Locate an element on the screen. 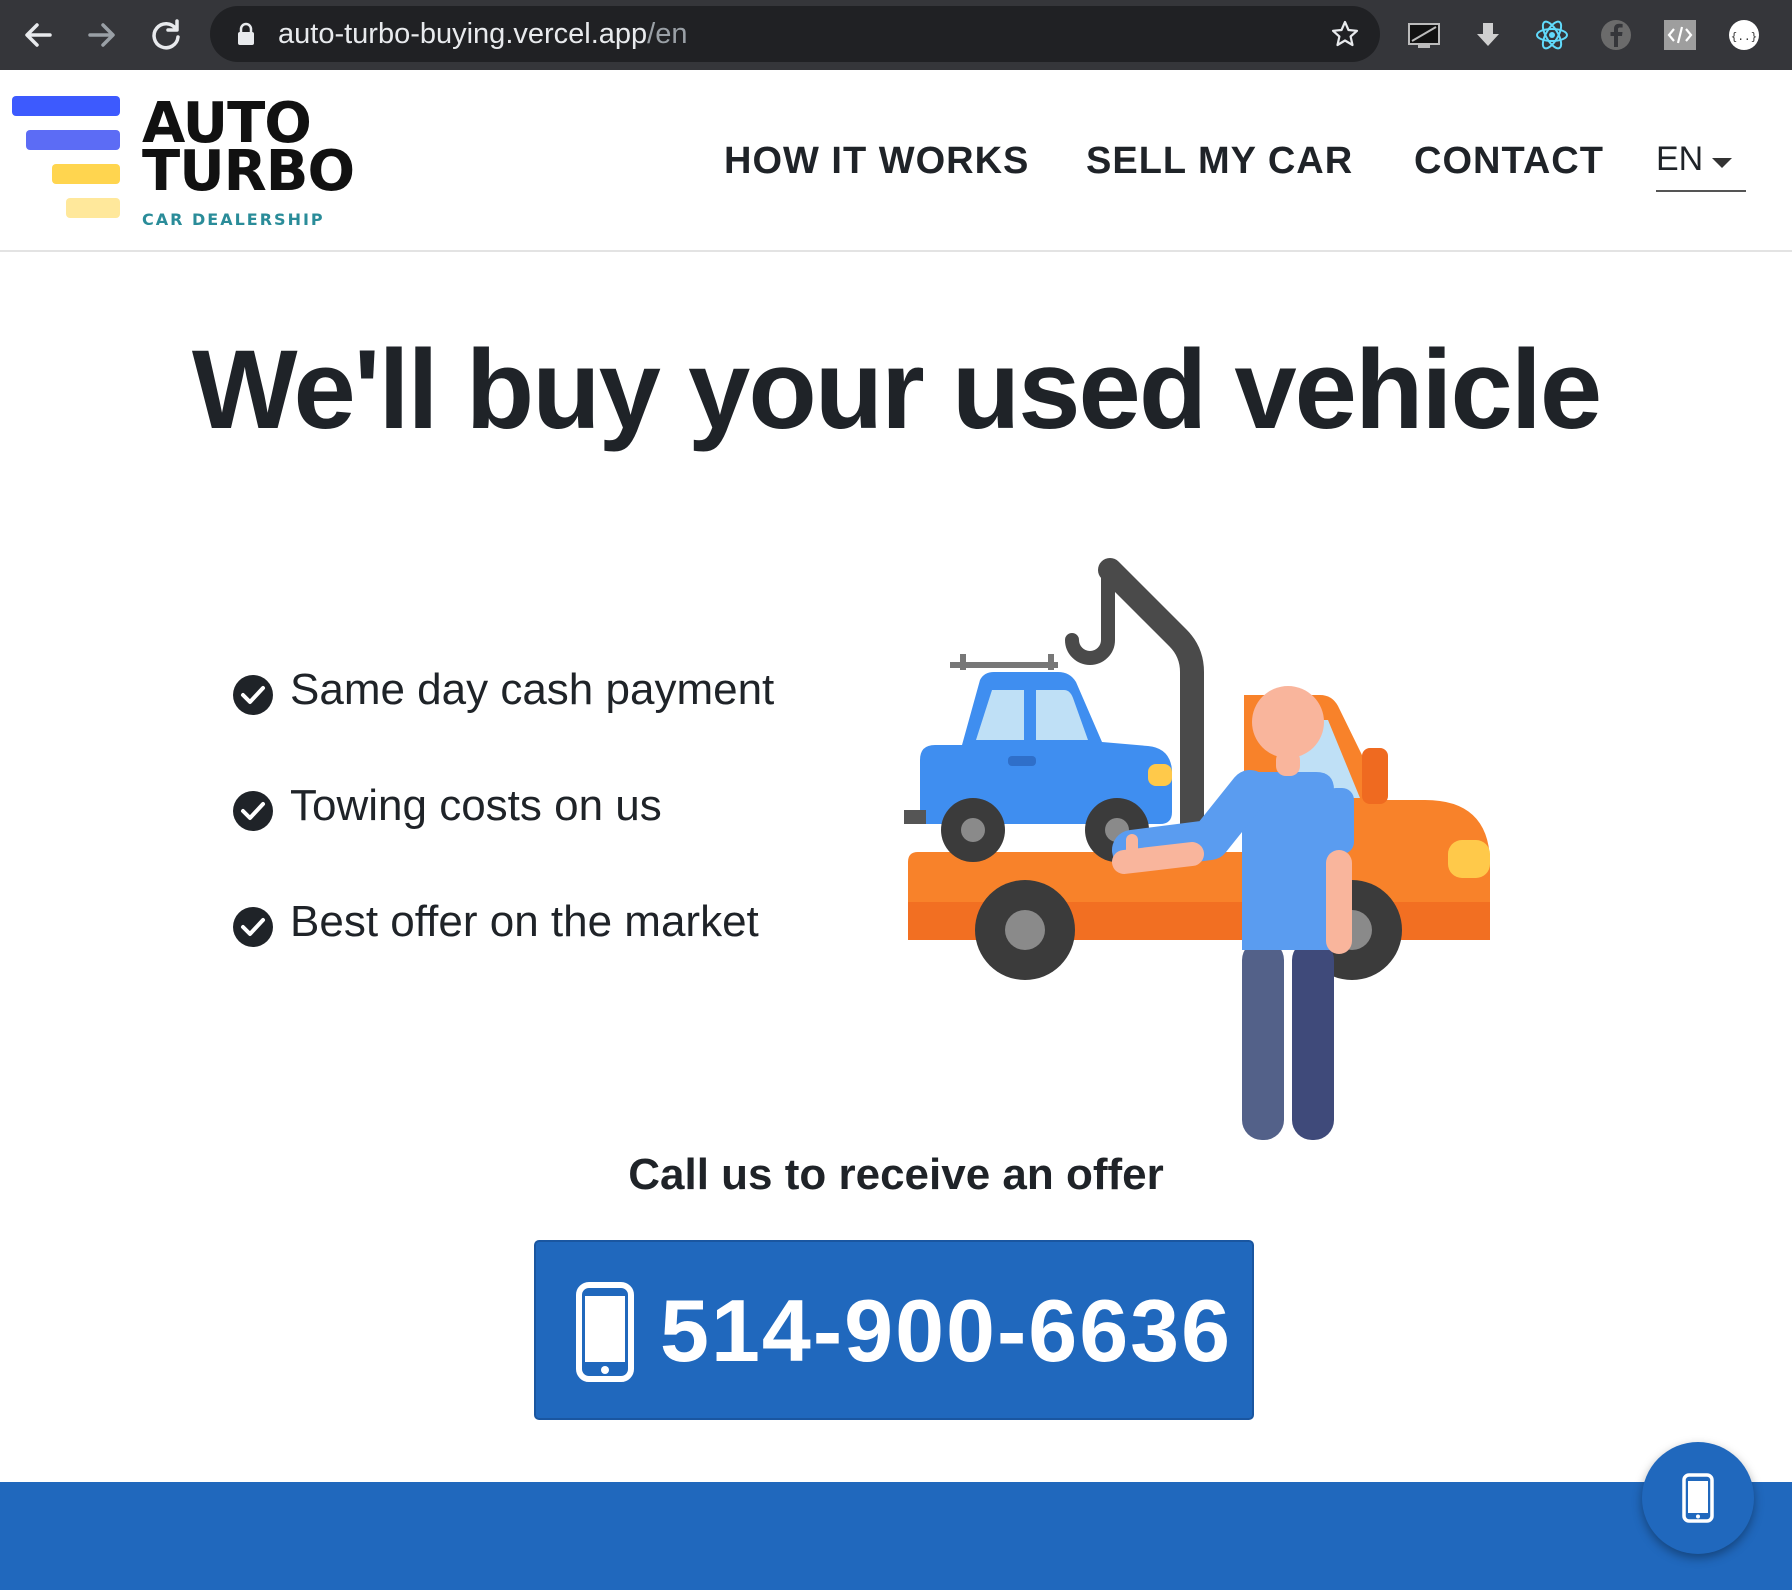 This screenshot has height=1590, width=1792. arrow-right-icon is located at coordinates (101, 35).